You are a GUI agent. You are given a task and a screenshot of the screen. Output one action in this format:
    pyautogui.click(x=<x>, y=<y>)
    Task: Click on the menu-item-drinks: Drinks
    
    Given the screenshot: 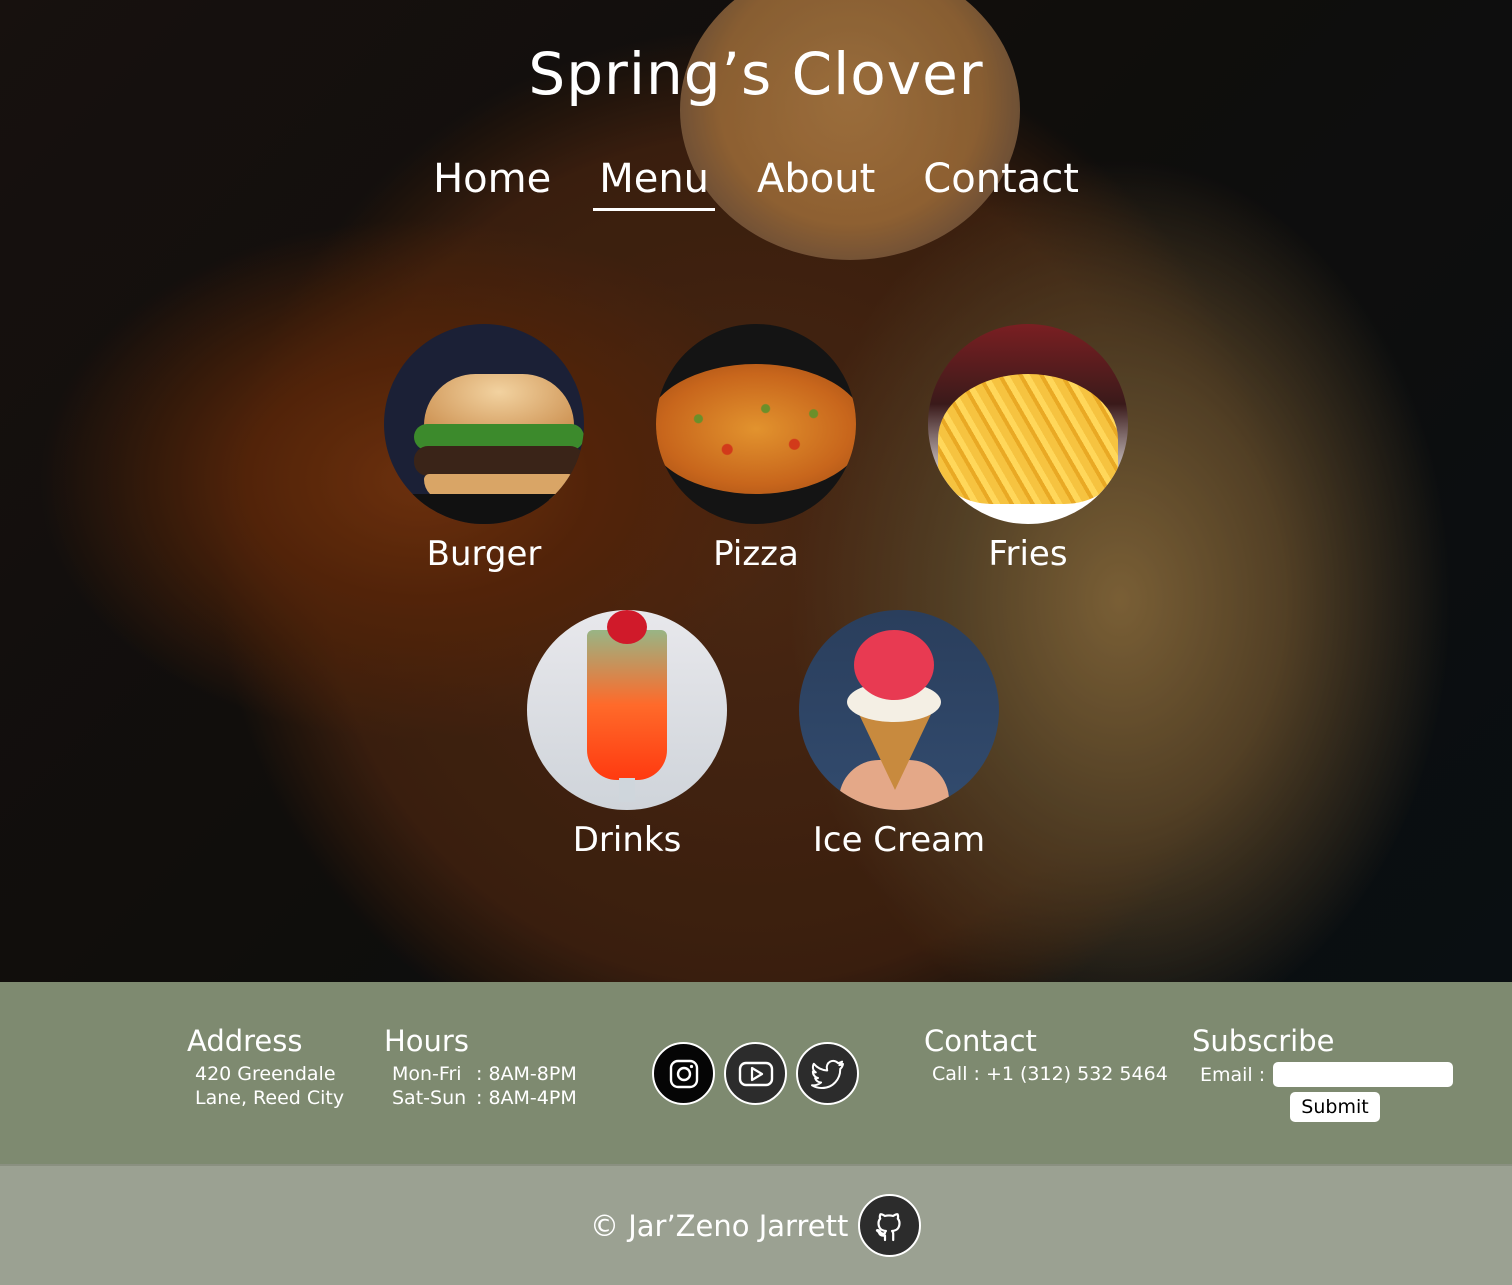 What is the action you would take?
    pyautogui.click(x=627, y=736)
    